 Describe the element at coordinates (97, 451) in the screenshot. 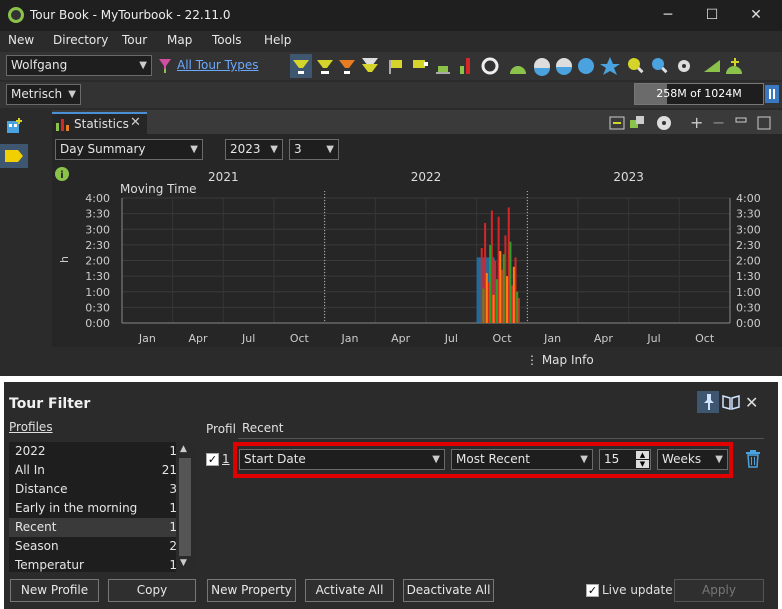

I see `list-item: 2022 1` at that location.